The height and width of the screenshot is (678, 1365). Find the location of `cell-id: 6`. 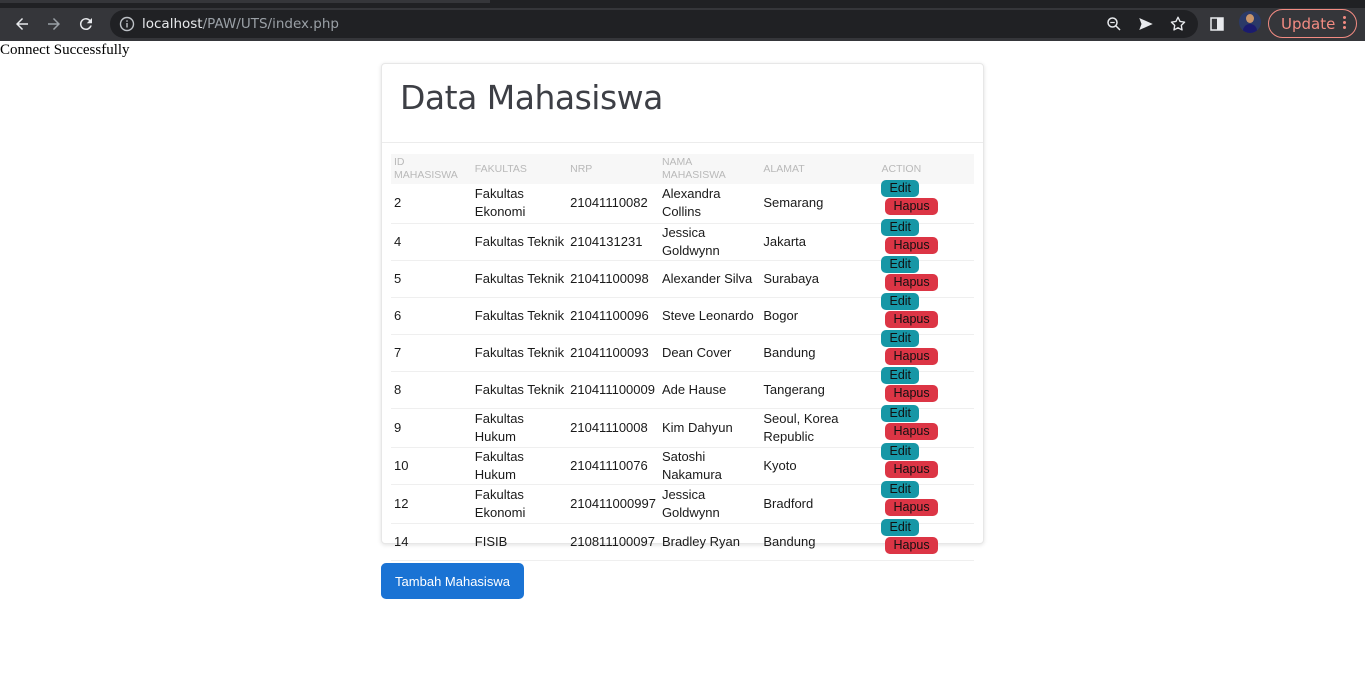

cell-id: 6 is located at coordinates (431, 316).